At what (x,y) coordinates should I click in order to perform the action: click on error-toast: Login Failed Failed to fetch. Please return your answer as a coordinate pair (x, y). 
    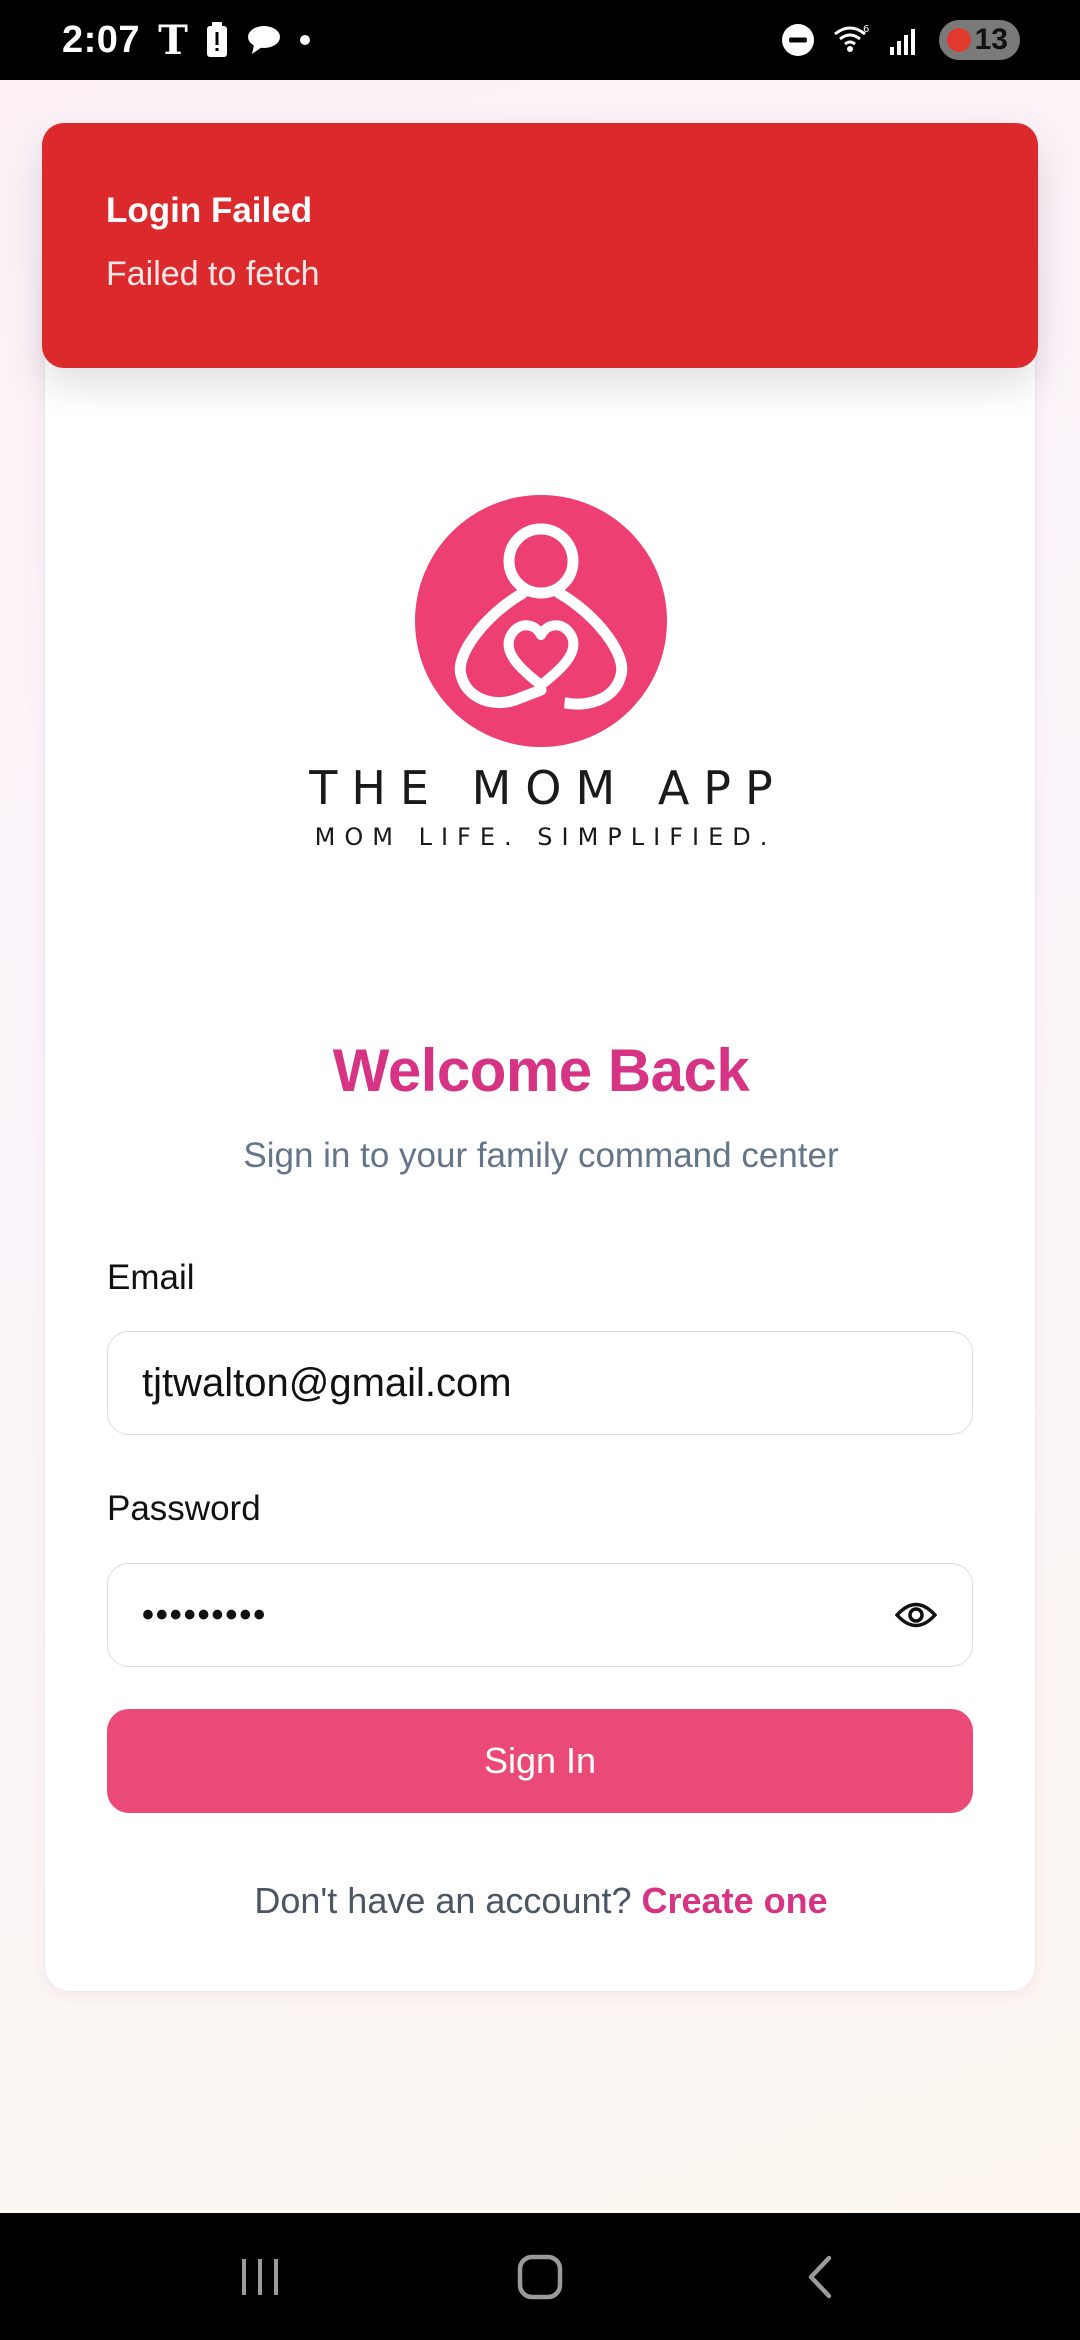
    Looking at the image, I should click on (540, 245).